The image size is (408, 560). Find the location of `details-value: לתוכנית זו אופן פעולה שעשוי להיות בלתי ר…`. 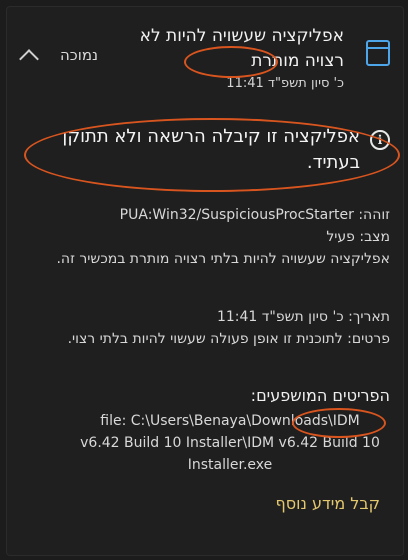

details-value: לתוכנית זו אופן פעולה שעשוי להיות בלתי ר… is located at coordinates (205, 339).